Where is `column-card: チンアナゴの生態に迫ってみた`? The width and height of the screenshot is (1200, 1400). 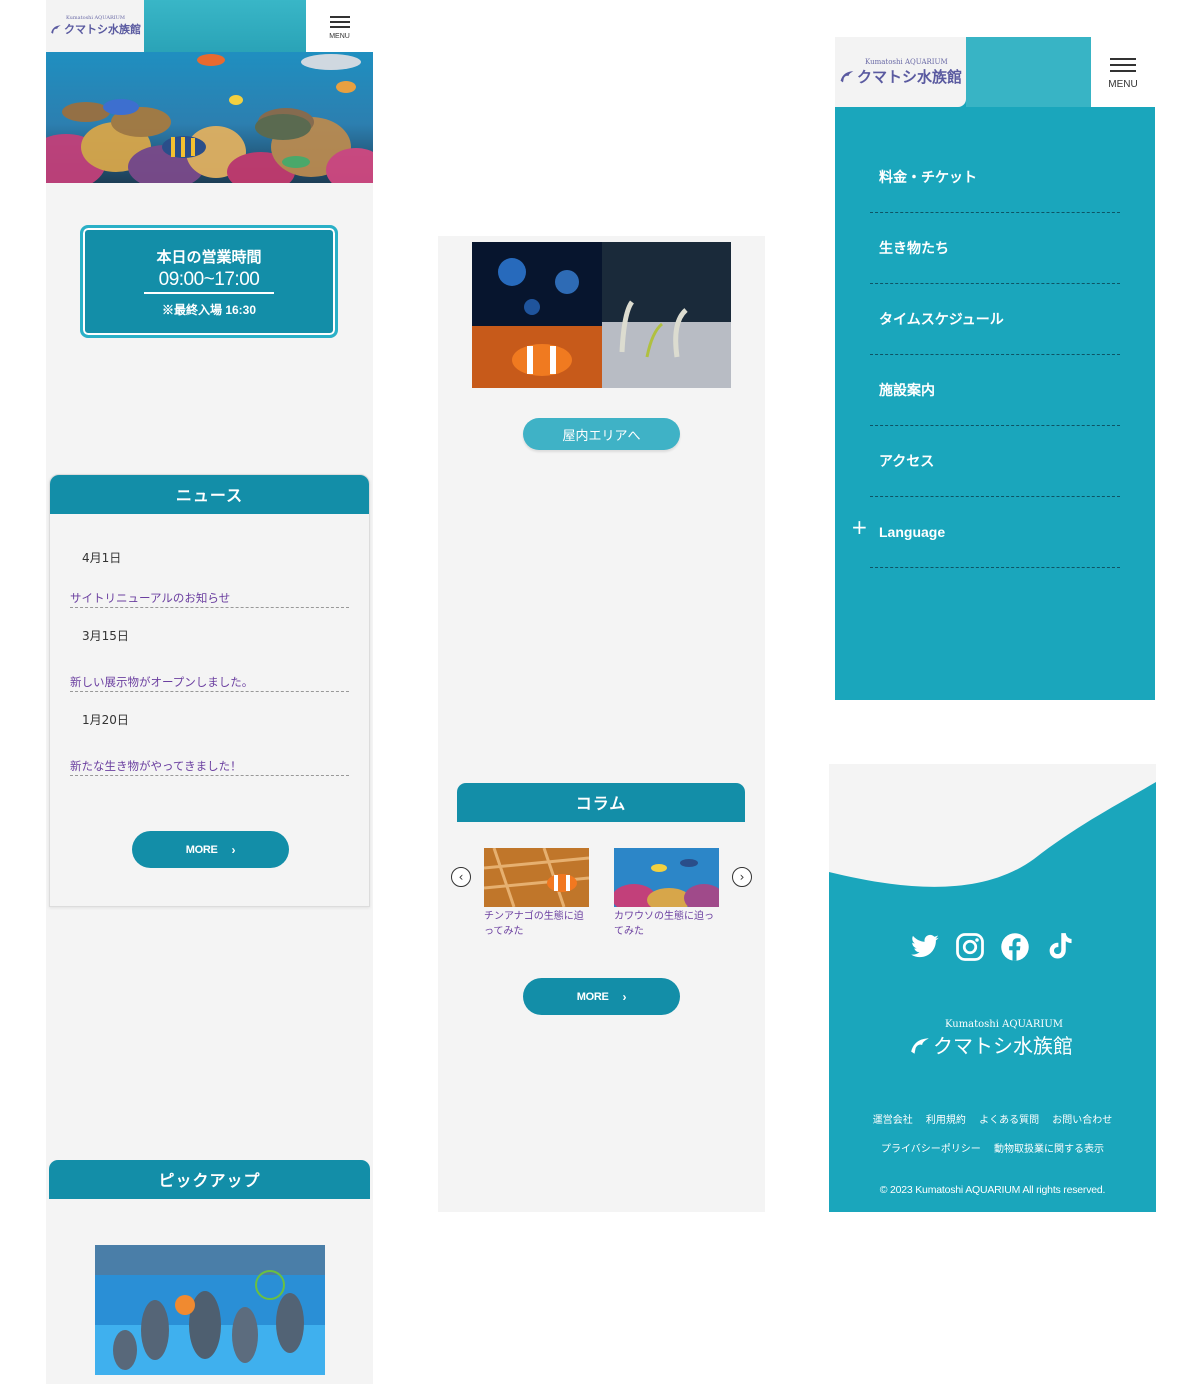 column-card: チンアナゴの生態に迫ってみた is located at coordinates (536, 893).